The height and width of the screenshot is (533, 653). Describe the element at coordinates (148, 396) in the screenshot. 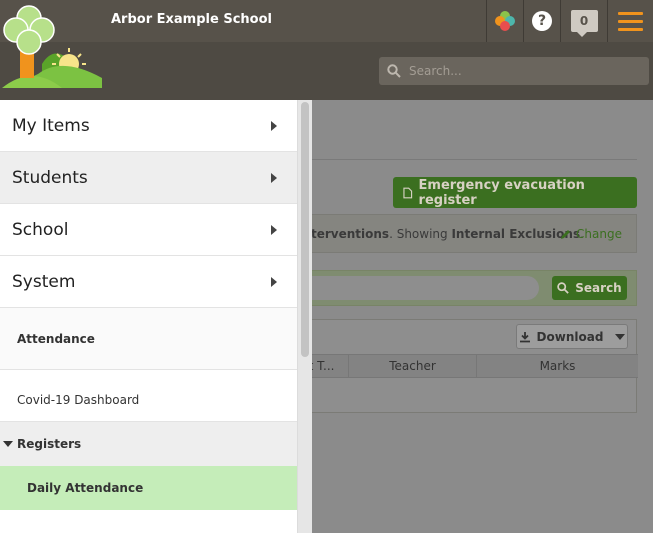

I see `submenu-item-covid-dashboard: Covid-19 Dashboard` at that location.